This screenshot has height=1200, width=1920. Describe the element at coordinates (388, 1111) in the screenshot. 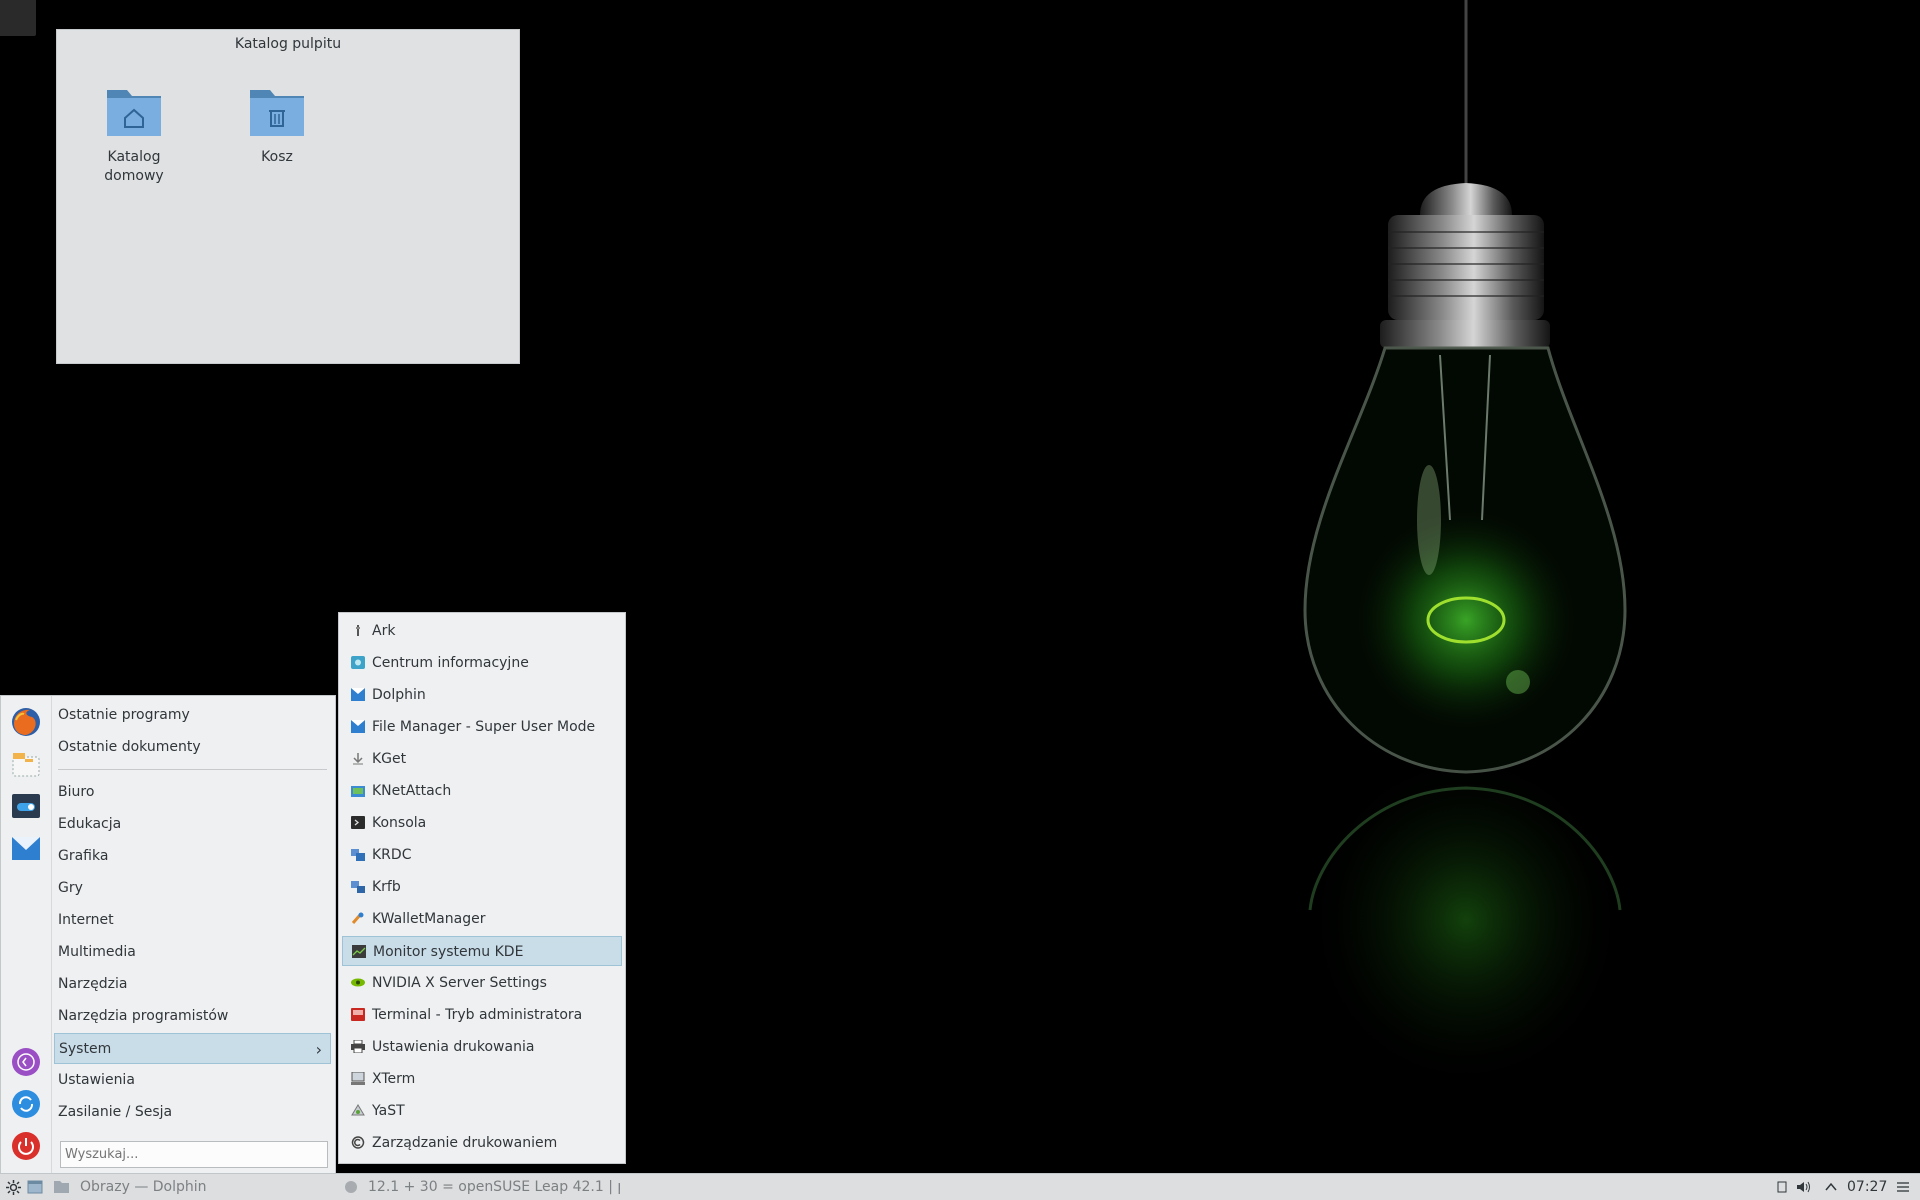

I see `submenu-item-label: YaST` at that location.